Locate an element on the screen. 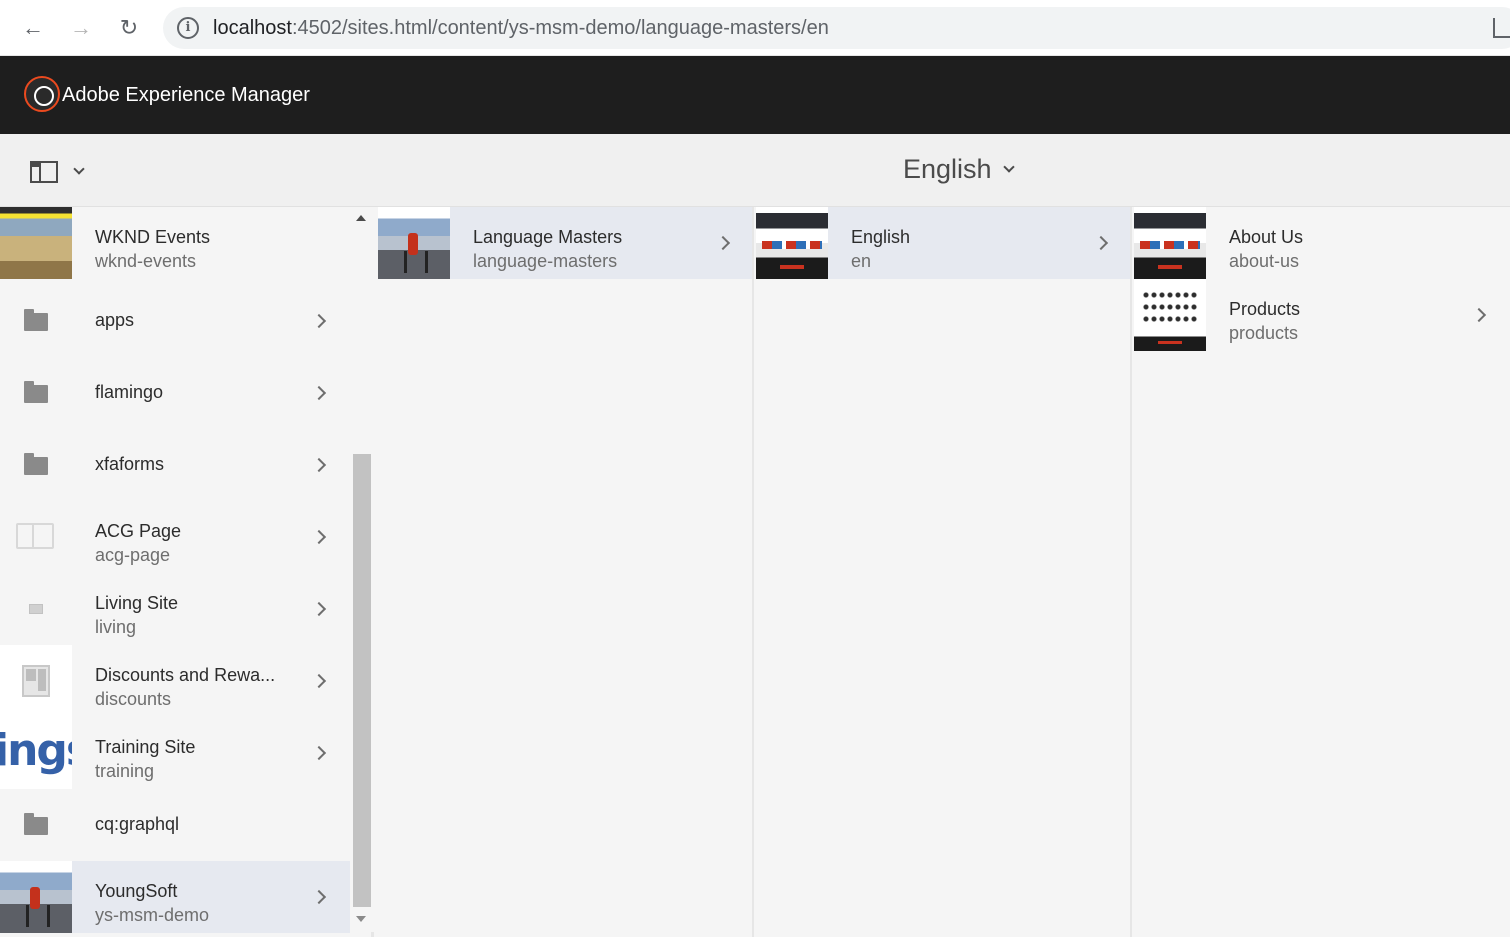  item-name: en is located at coordinates (861, 261).